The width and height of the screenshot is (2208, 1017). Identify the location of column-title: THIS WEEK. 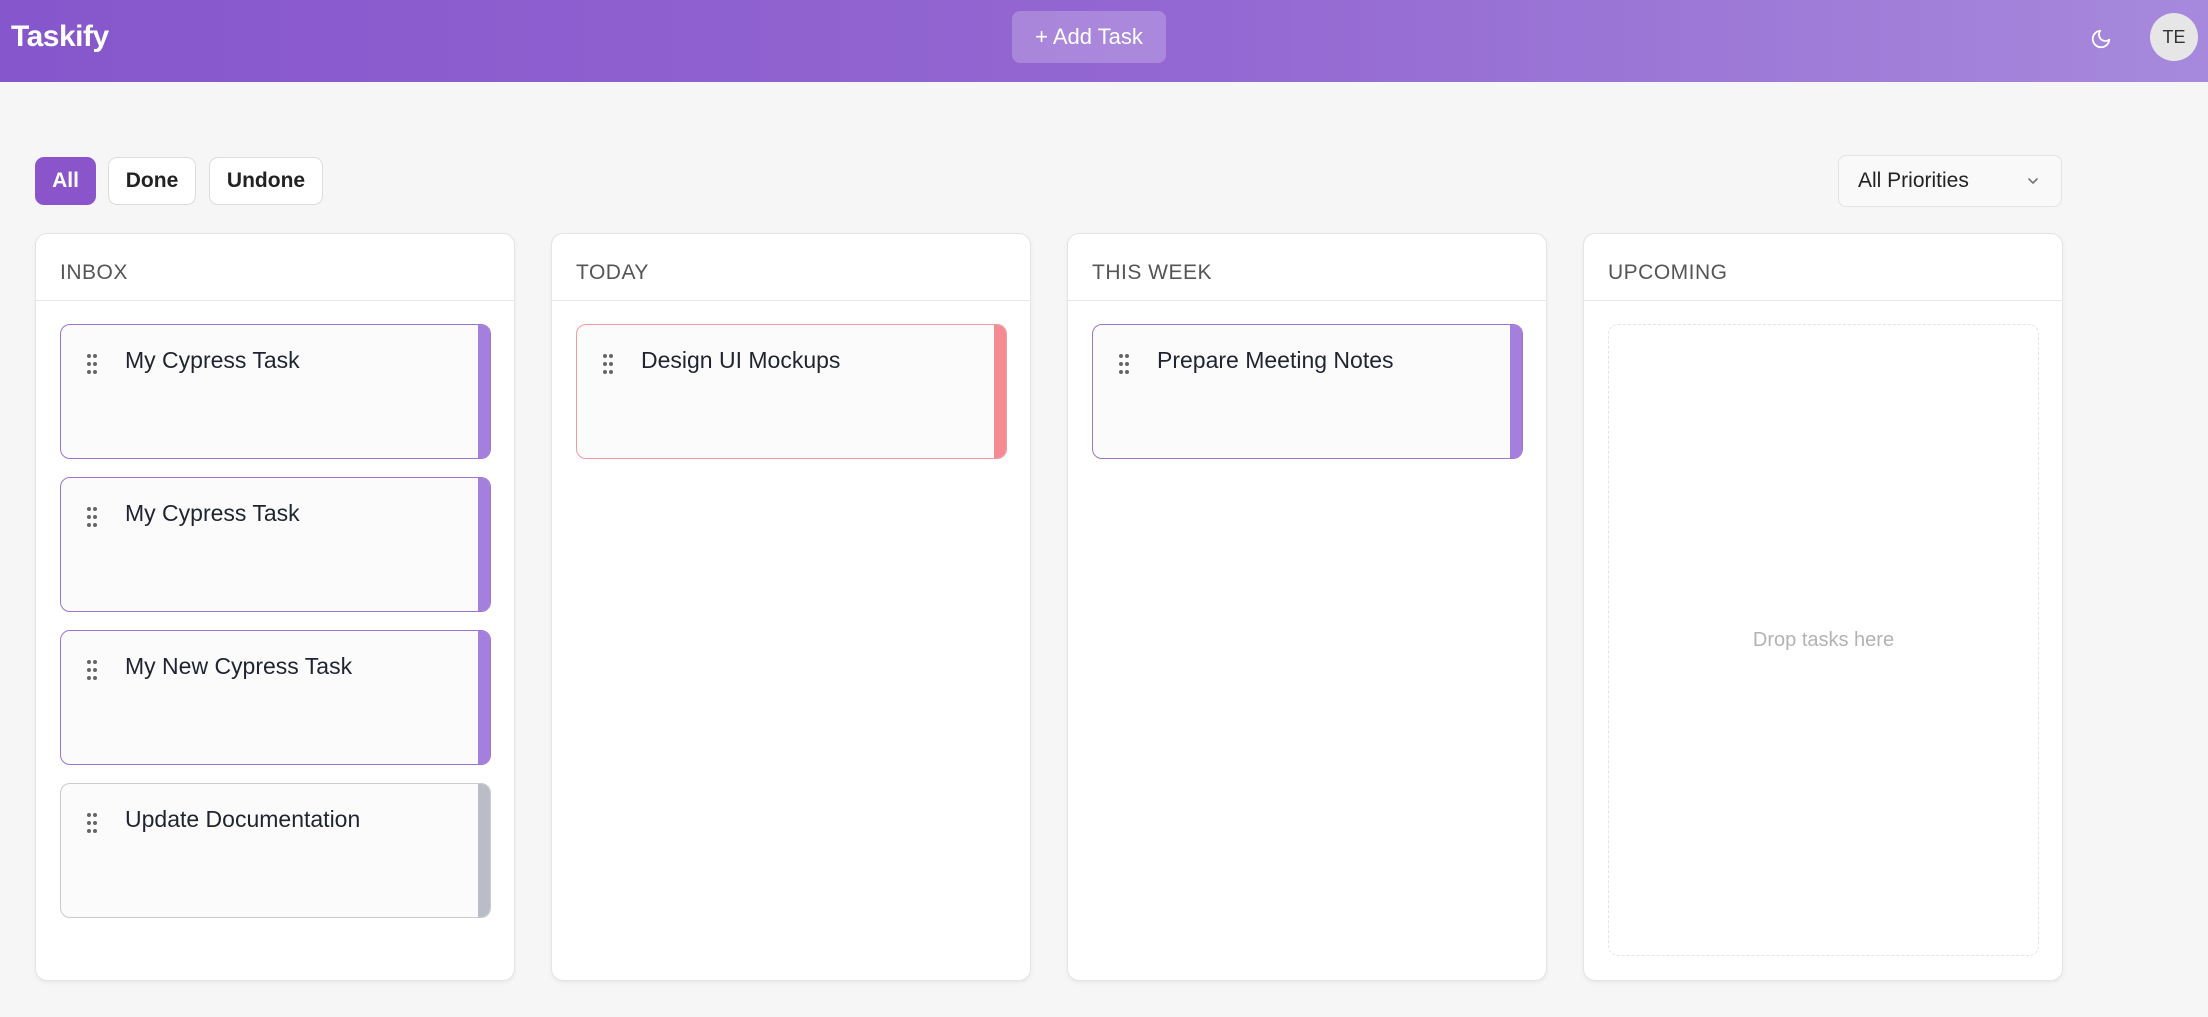
(1307, 267).